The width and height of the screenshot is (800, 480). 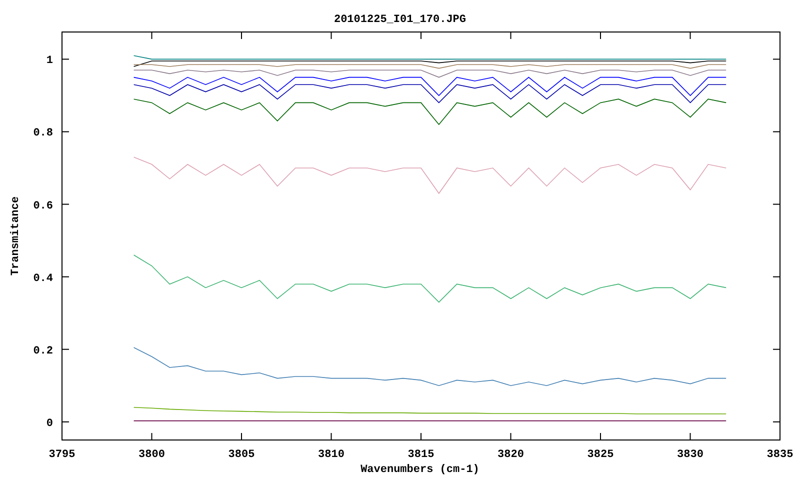 What do you see at coordinates (511, 455) in the screenshot?
I see `tick-label: 3820` at bounding box center [511, 455].